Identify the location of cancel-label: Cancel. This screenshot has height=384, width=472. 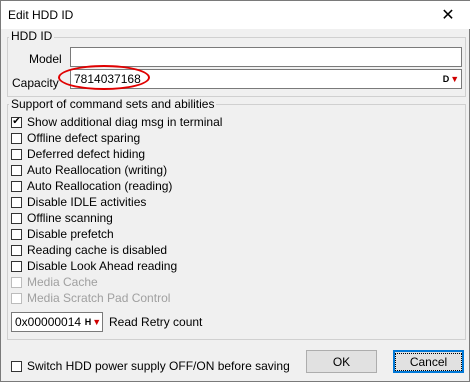
(428, 361).